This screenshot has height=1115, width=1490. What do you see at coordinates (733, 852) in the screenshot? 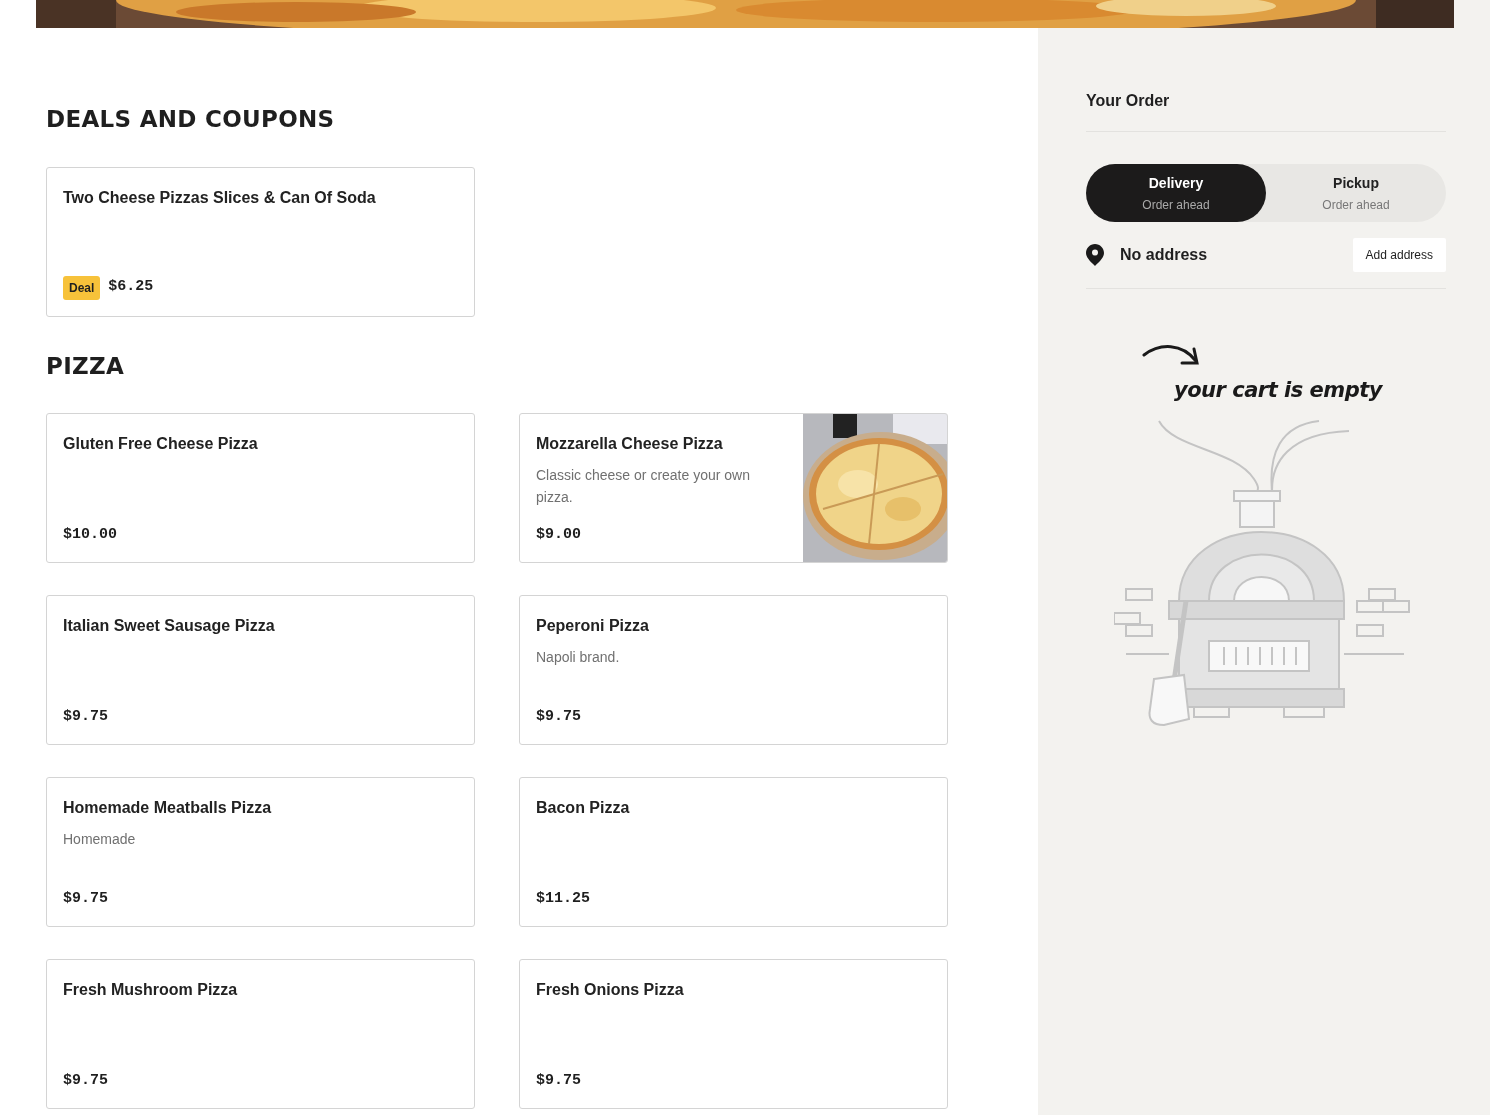
I see `menu-item-card: Bacon Pizza $11.25` at bounding box center [733, 852].